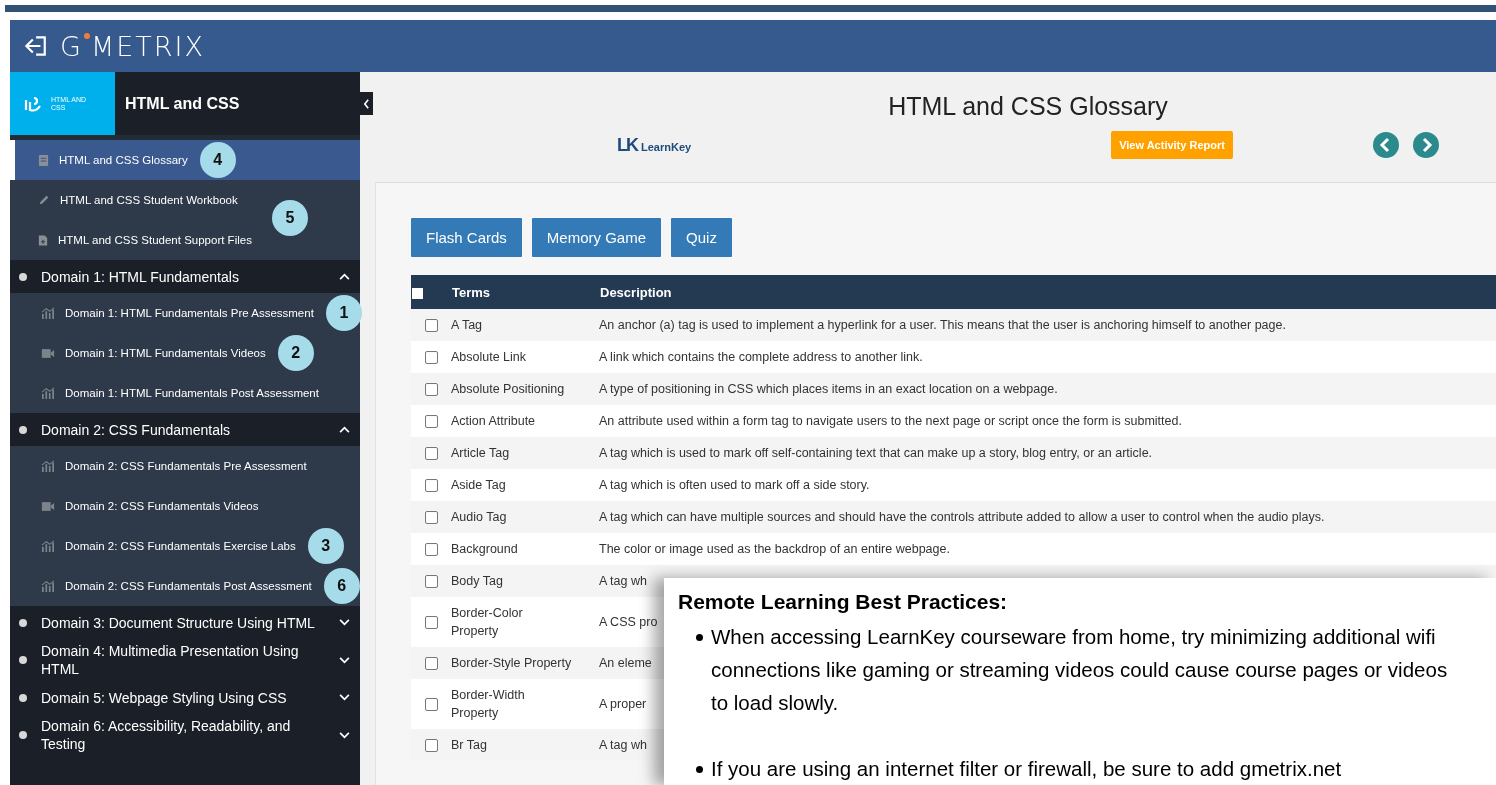  What do you see at coordinates (188, 586) in the screenshot?
I see `module-label: Domain 2: CSS Fundamentals Post Assessment` at bounding box center [188, 586].